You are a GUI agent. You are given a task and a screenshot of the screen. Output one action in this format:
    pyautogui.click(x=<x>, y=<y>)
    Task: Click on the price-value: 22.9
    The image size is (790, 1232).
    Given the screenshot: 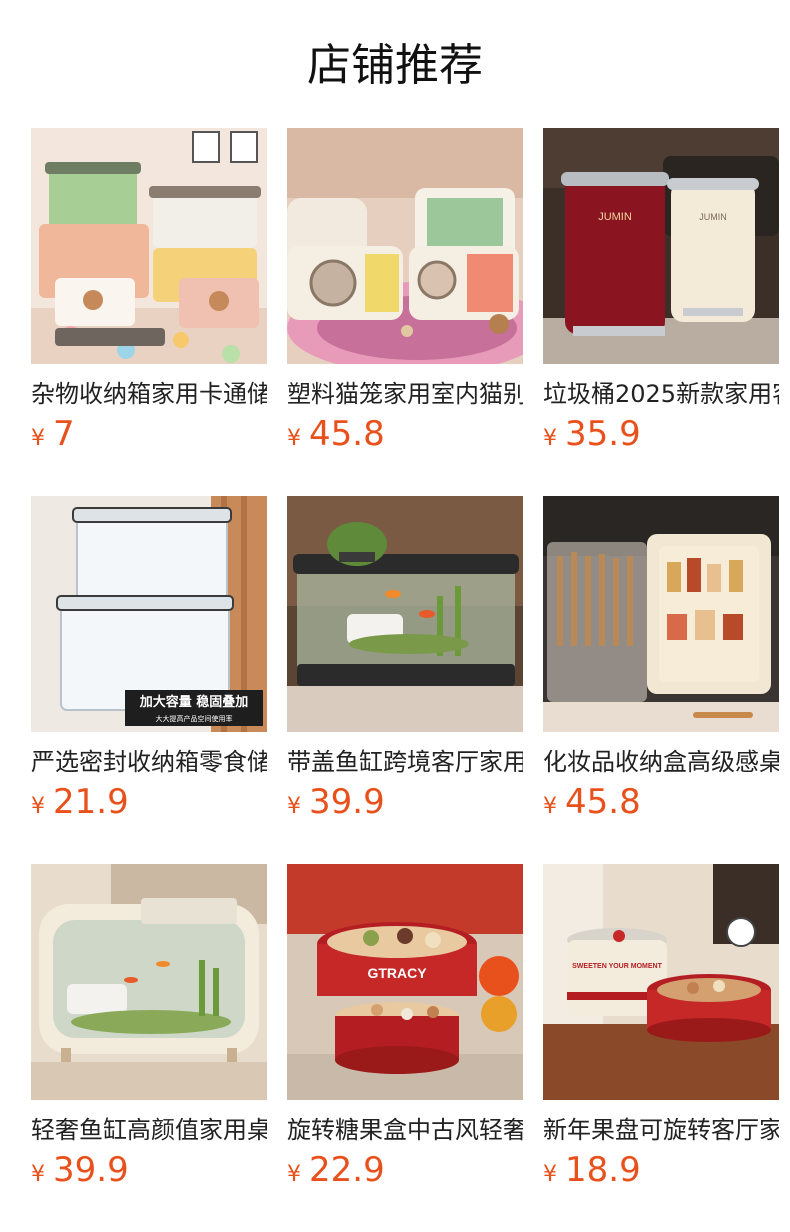 What is the action you would take?
    pyautogui.click(x=347, y=1170)
    